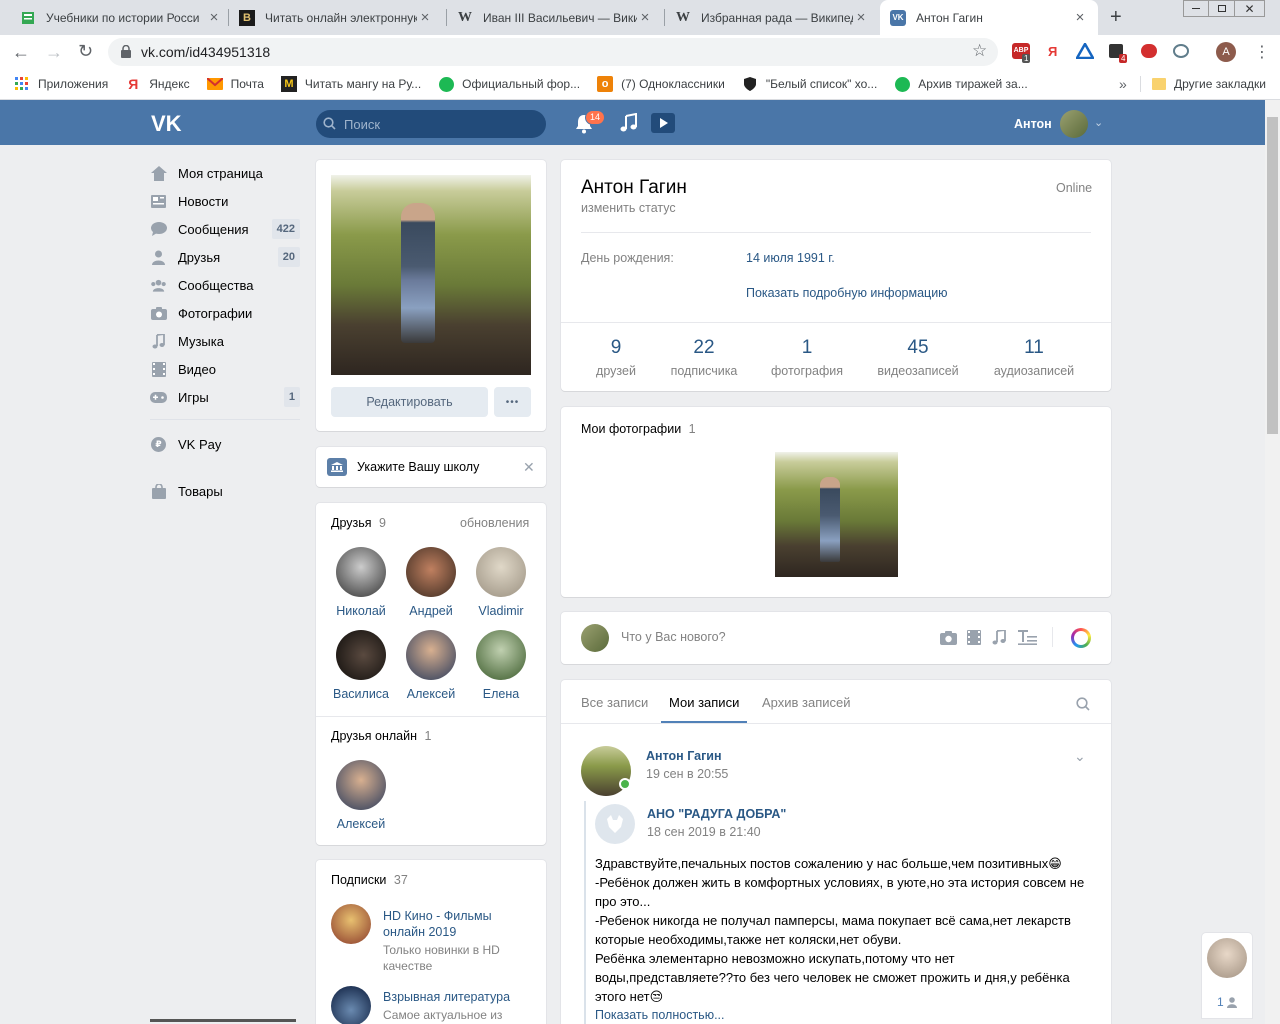  Describe the element at coordinates (369, 880) in the screenshot. I see `subscriptions-header: Подписки 37` at that location.